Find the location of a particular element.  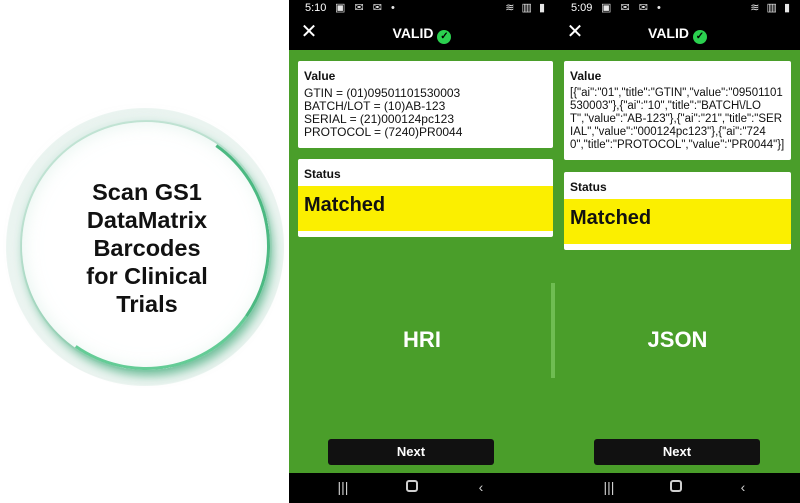

status-bar: 5:10 ▣ ✉ ✉ • ≋ ▥ ▮ is located at coordinates (422, 8).